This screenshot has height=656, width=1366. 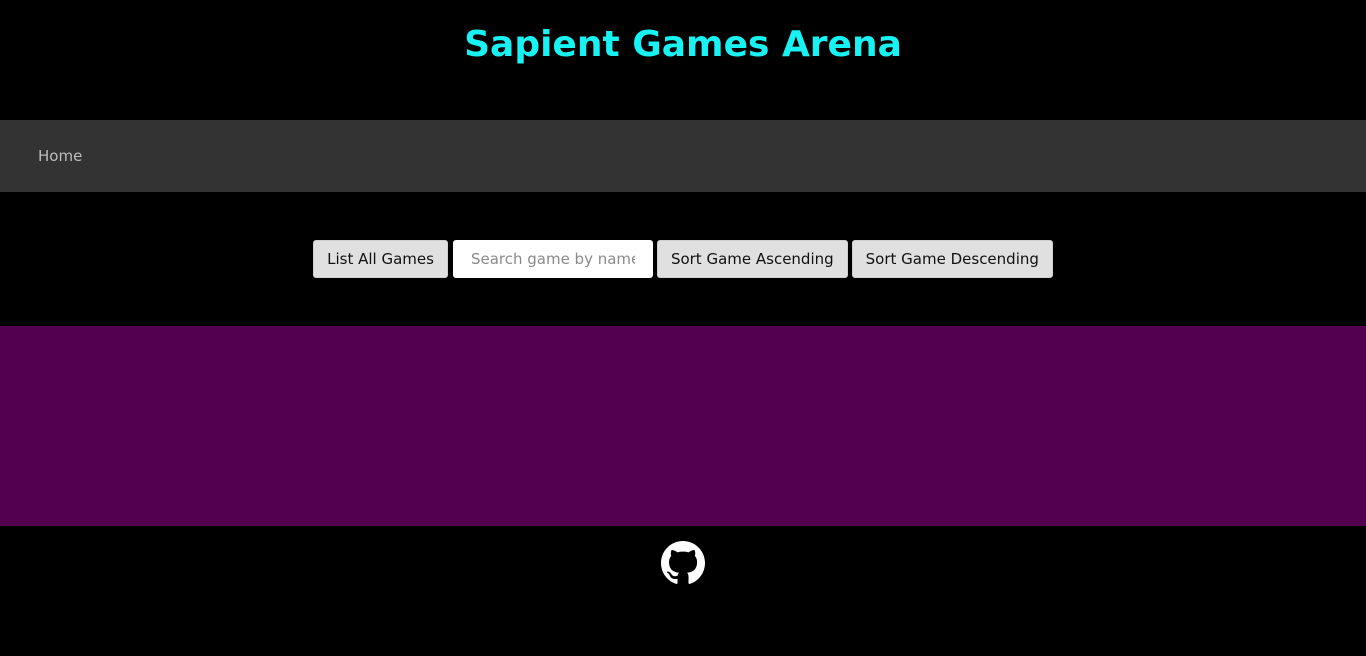 I want to click on navbar: Home, so click(x=683, y=156).